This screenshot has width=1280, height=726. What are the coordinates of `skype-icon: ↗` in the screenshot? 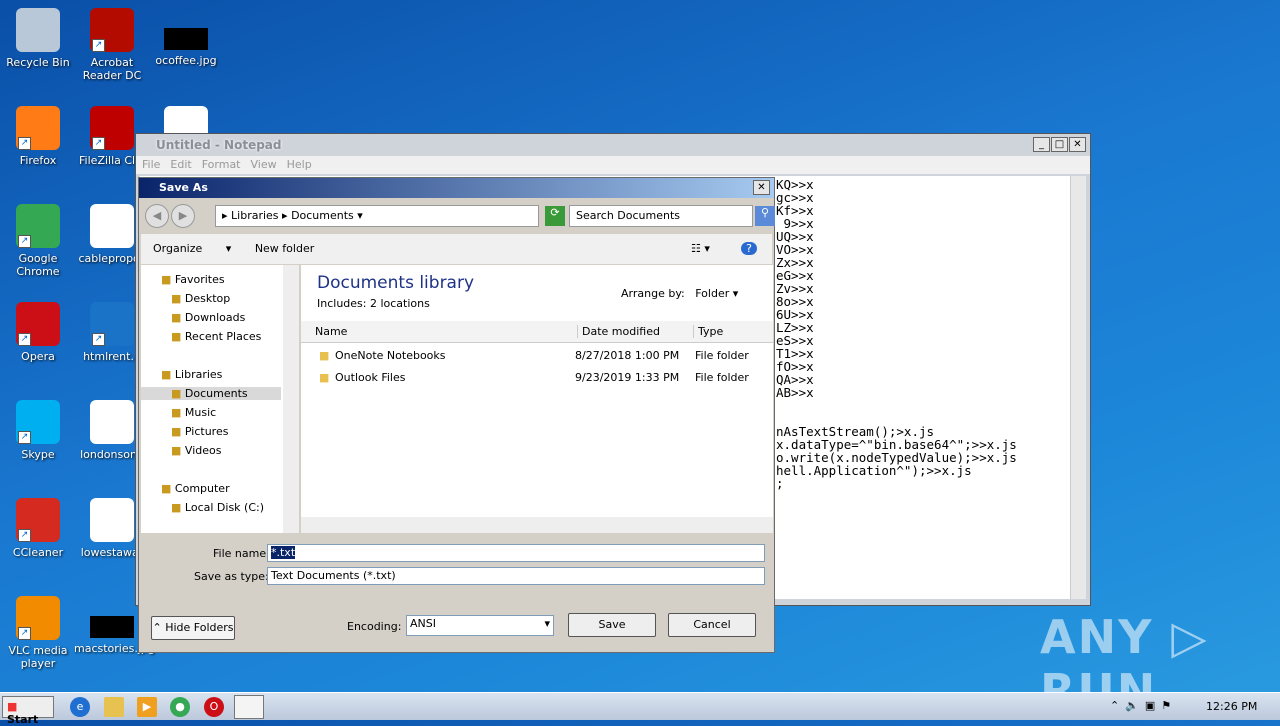 It's located at (38, 422).